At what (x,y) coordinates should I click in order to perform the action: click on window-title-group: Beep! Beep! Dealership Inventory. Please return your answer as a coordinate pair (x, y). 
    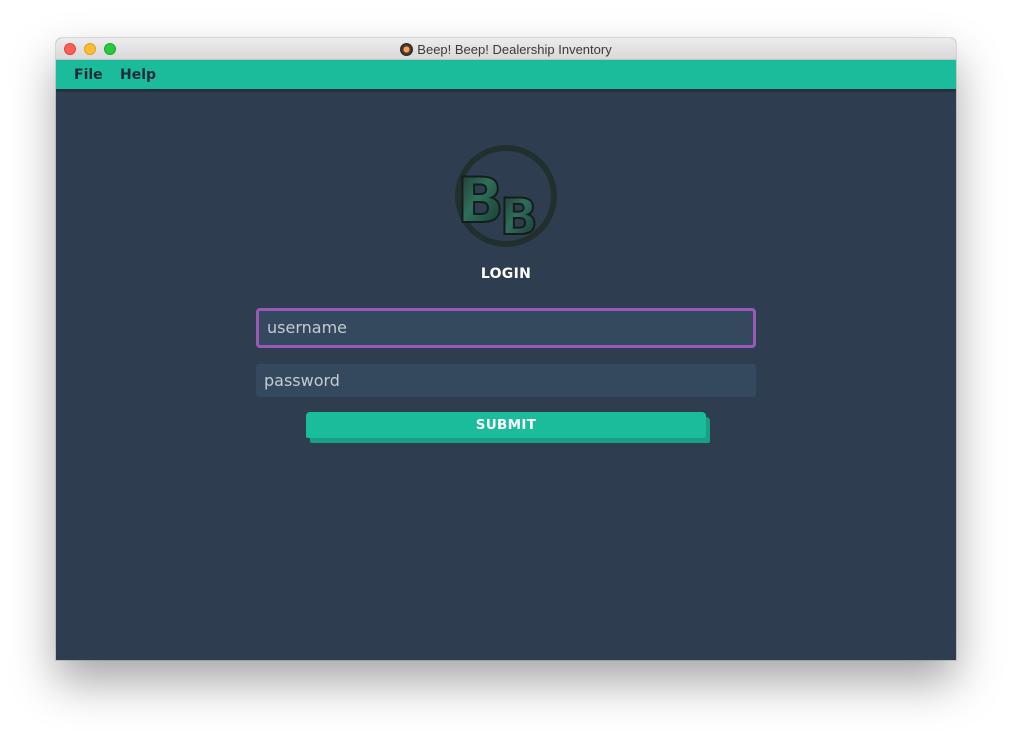
    Looking at the image, I should click on (506, 49).